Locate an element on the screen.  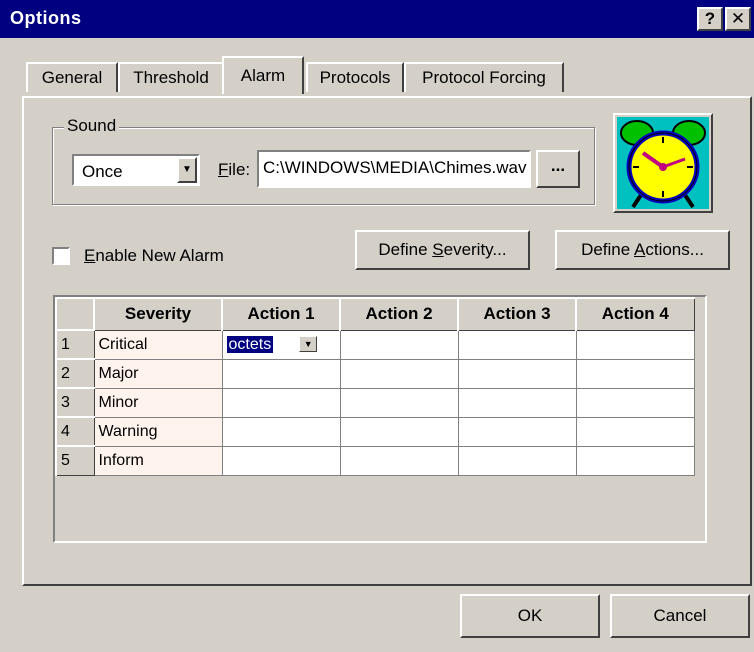
cancel-button: Cancel is located at coordinates (680, 616).